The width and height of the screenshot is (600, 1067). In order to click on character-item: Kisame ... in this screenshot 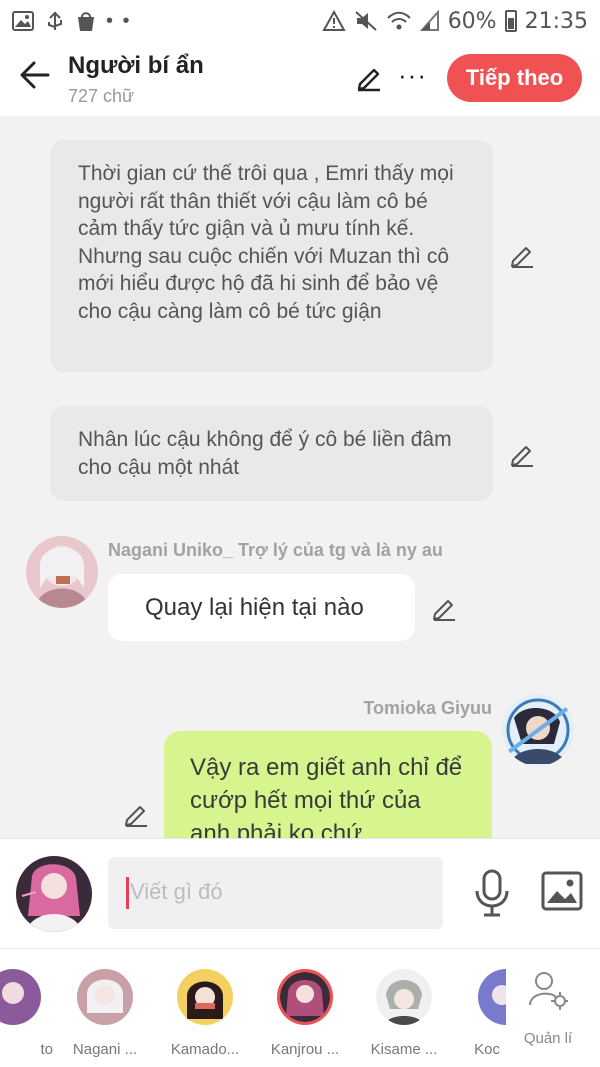, I will do `click(404, 1013)`.